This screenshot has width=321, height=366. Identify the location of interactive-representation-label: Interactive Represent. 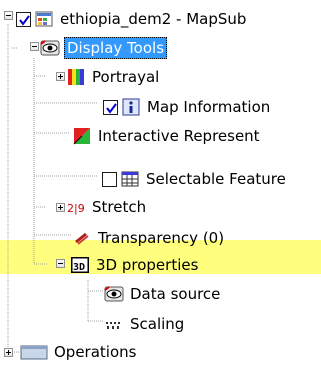
(179, 136).